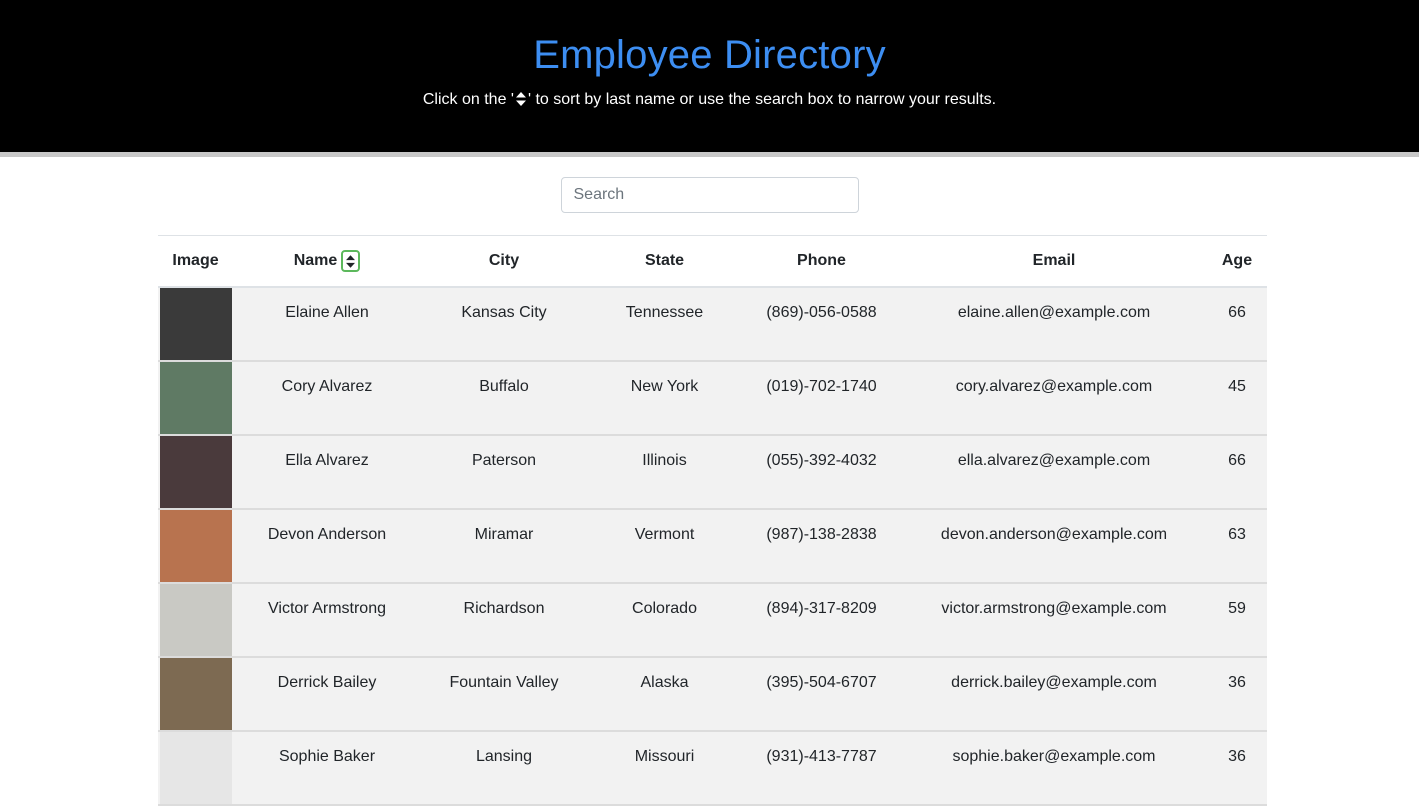 This screenshot has height=806, width=1419. I want to click on name-cell: Ella Alvarez, so click(327, 472).